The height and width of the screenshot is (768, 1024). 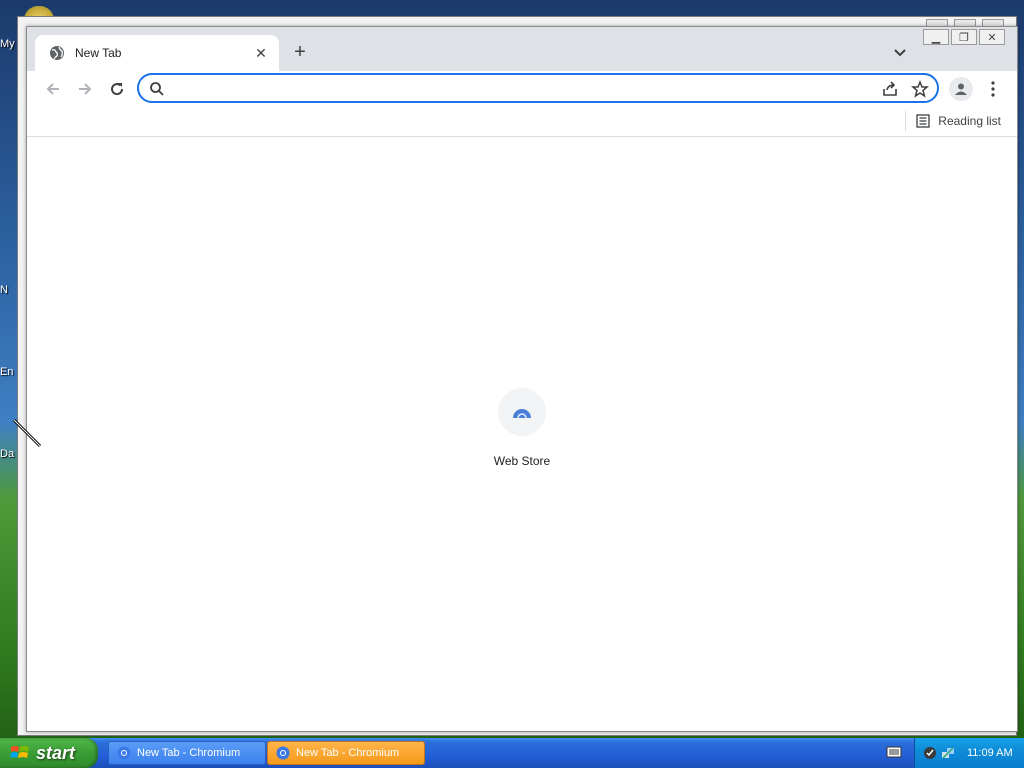 I want to click on browser-toolbar, so click(x=522, y=89).